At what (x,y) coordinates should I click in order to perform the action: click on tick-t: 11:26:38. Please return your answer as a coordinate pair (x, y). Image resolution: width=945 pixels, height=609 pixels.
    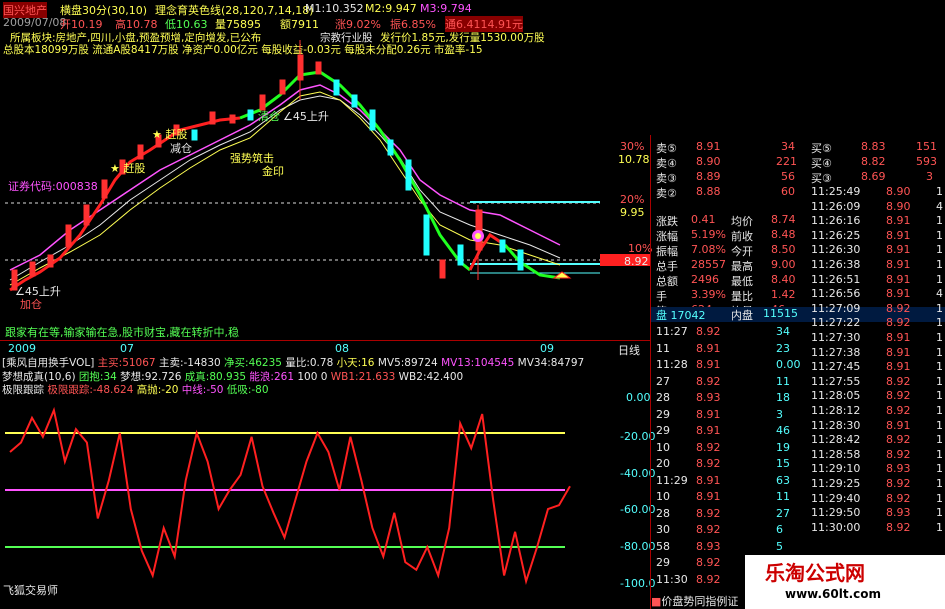
    Looking at the image, I should click on (836, 264).